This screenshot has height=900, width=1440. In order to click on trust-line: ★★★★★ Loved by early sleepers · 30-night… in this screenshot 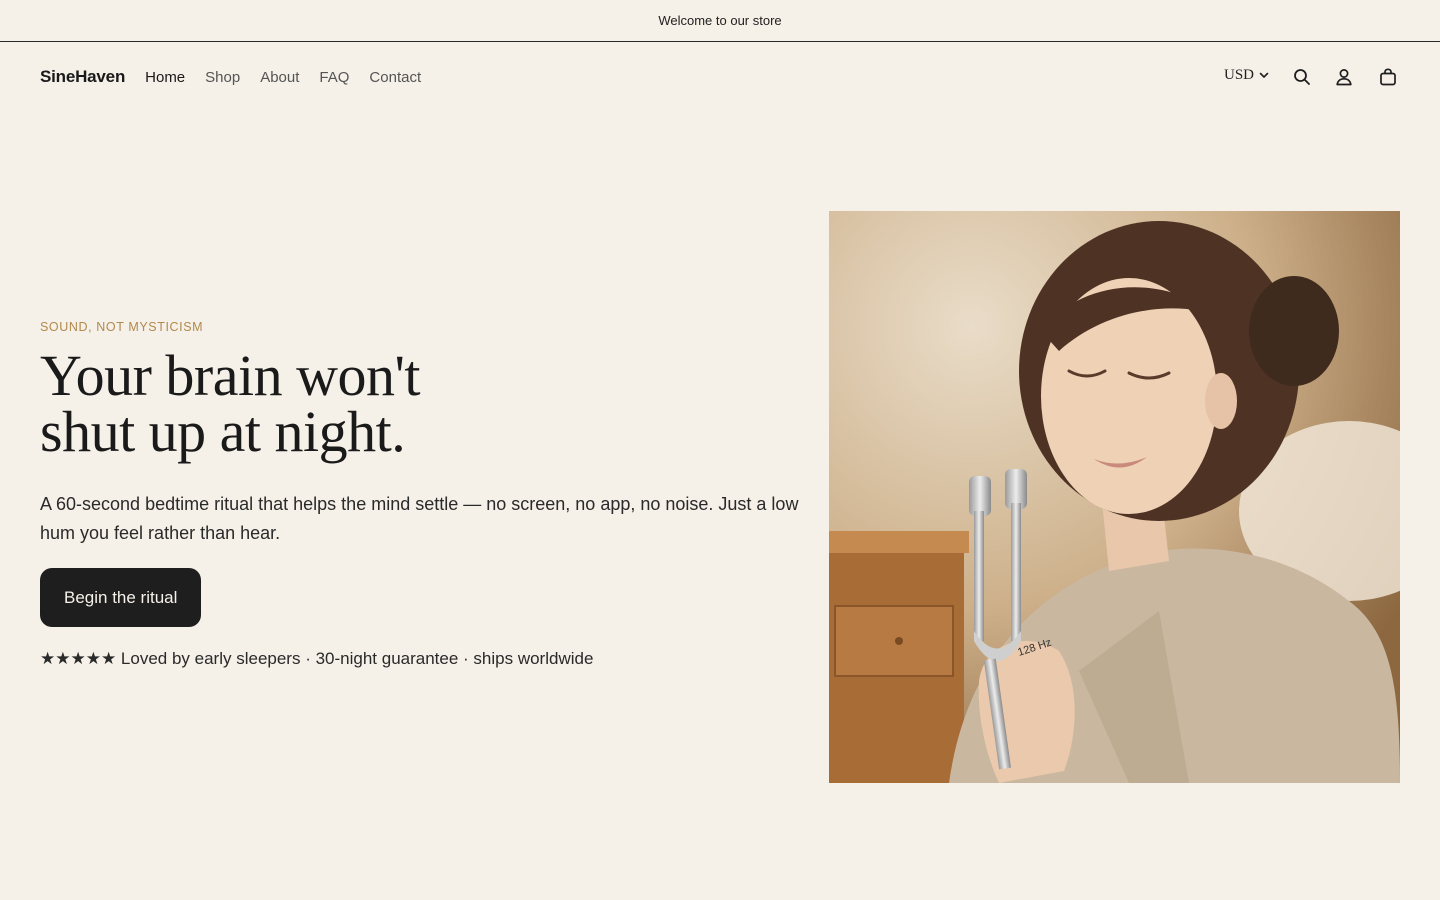, I will do `click(317, 658)`.